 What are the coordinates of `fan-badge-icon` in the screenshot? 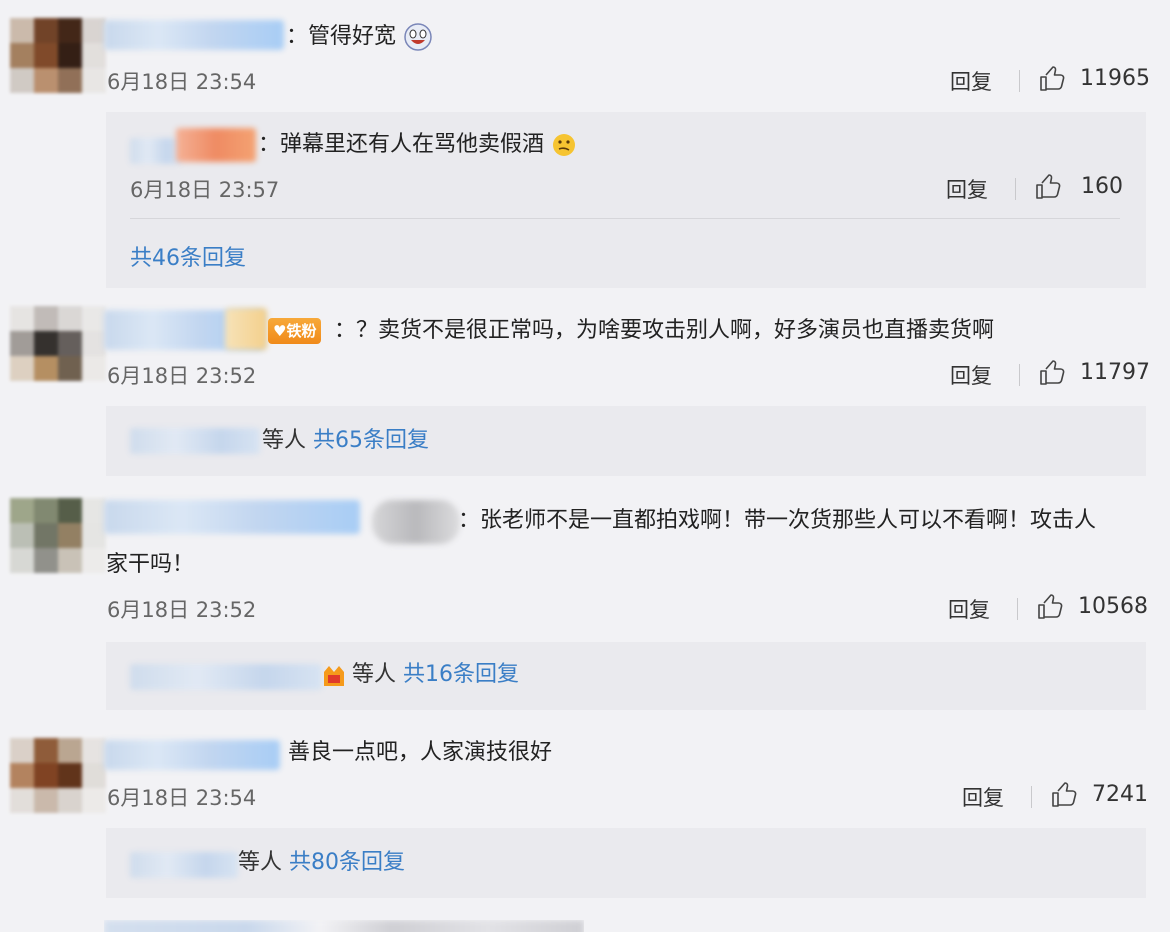 It's located at (334, 676).